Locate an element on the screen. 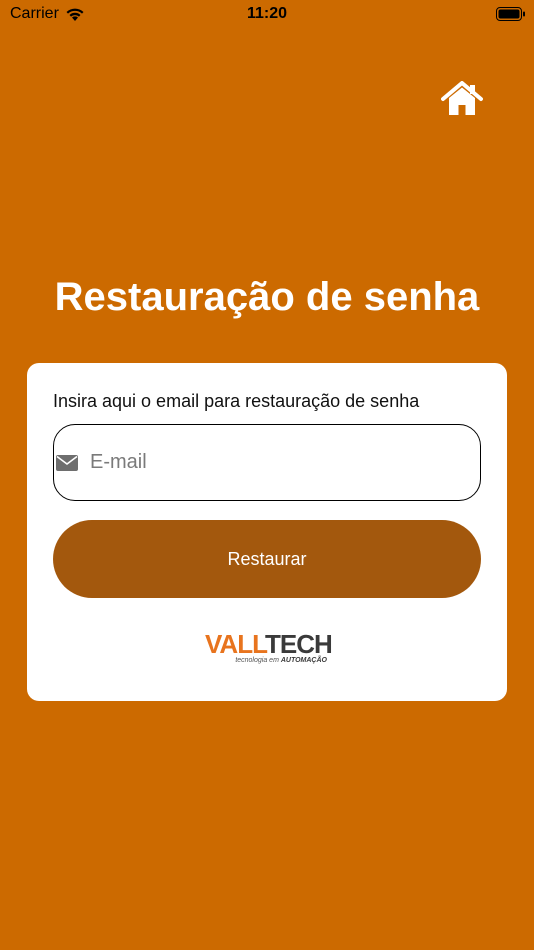 The image size is (534, 950). envelope-icon is located at coordinates (67, 462).